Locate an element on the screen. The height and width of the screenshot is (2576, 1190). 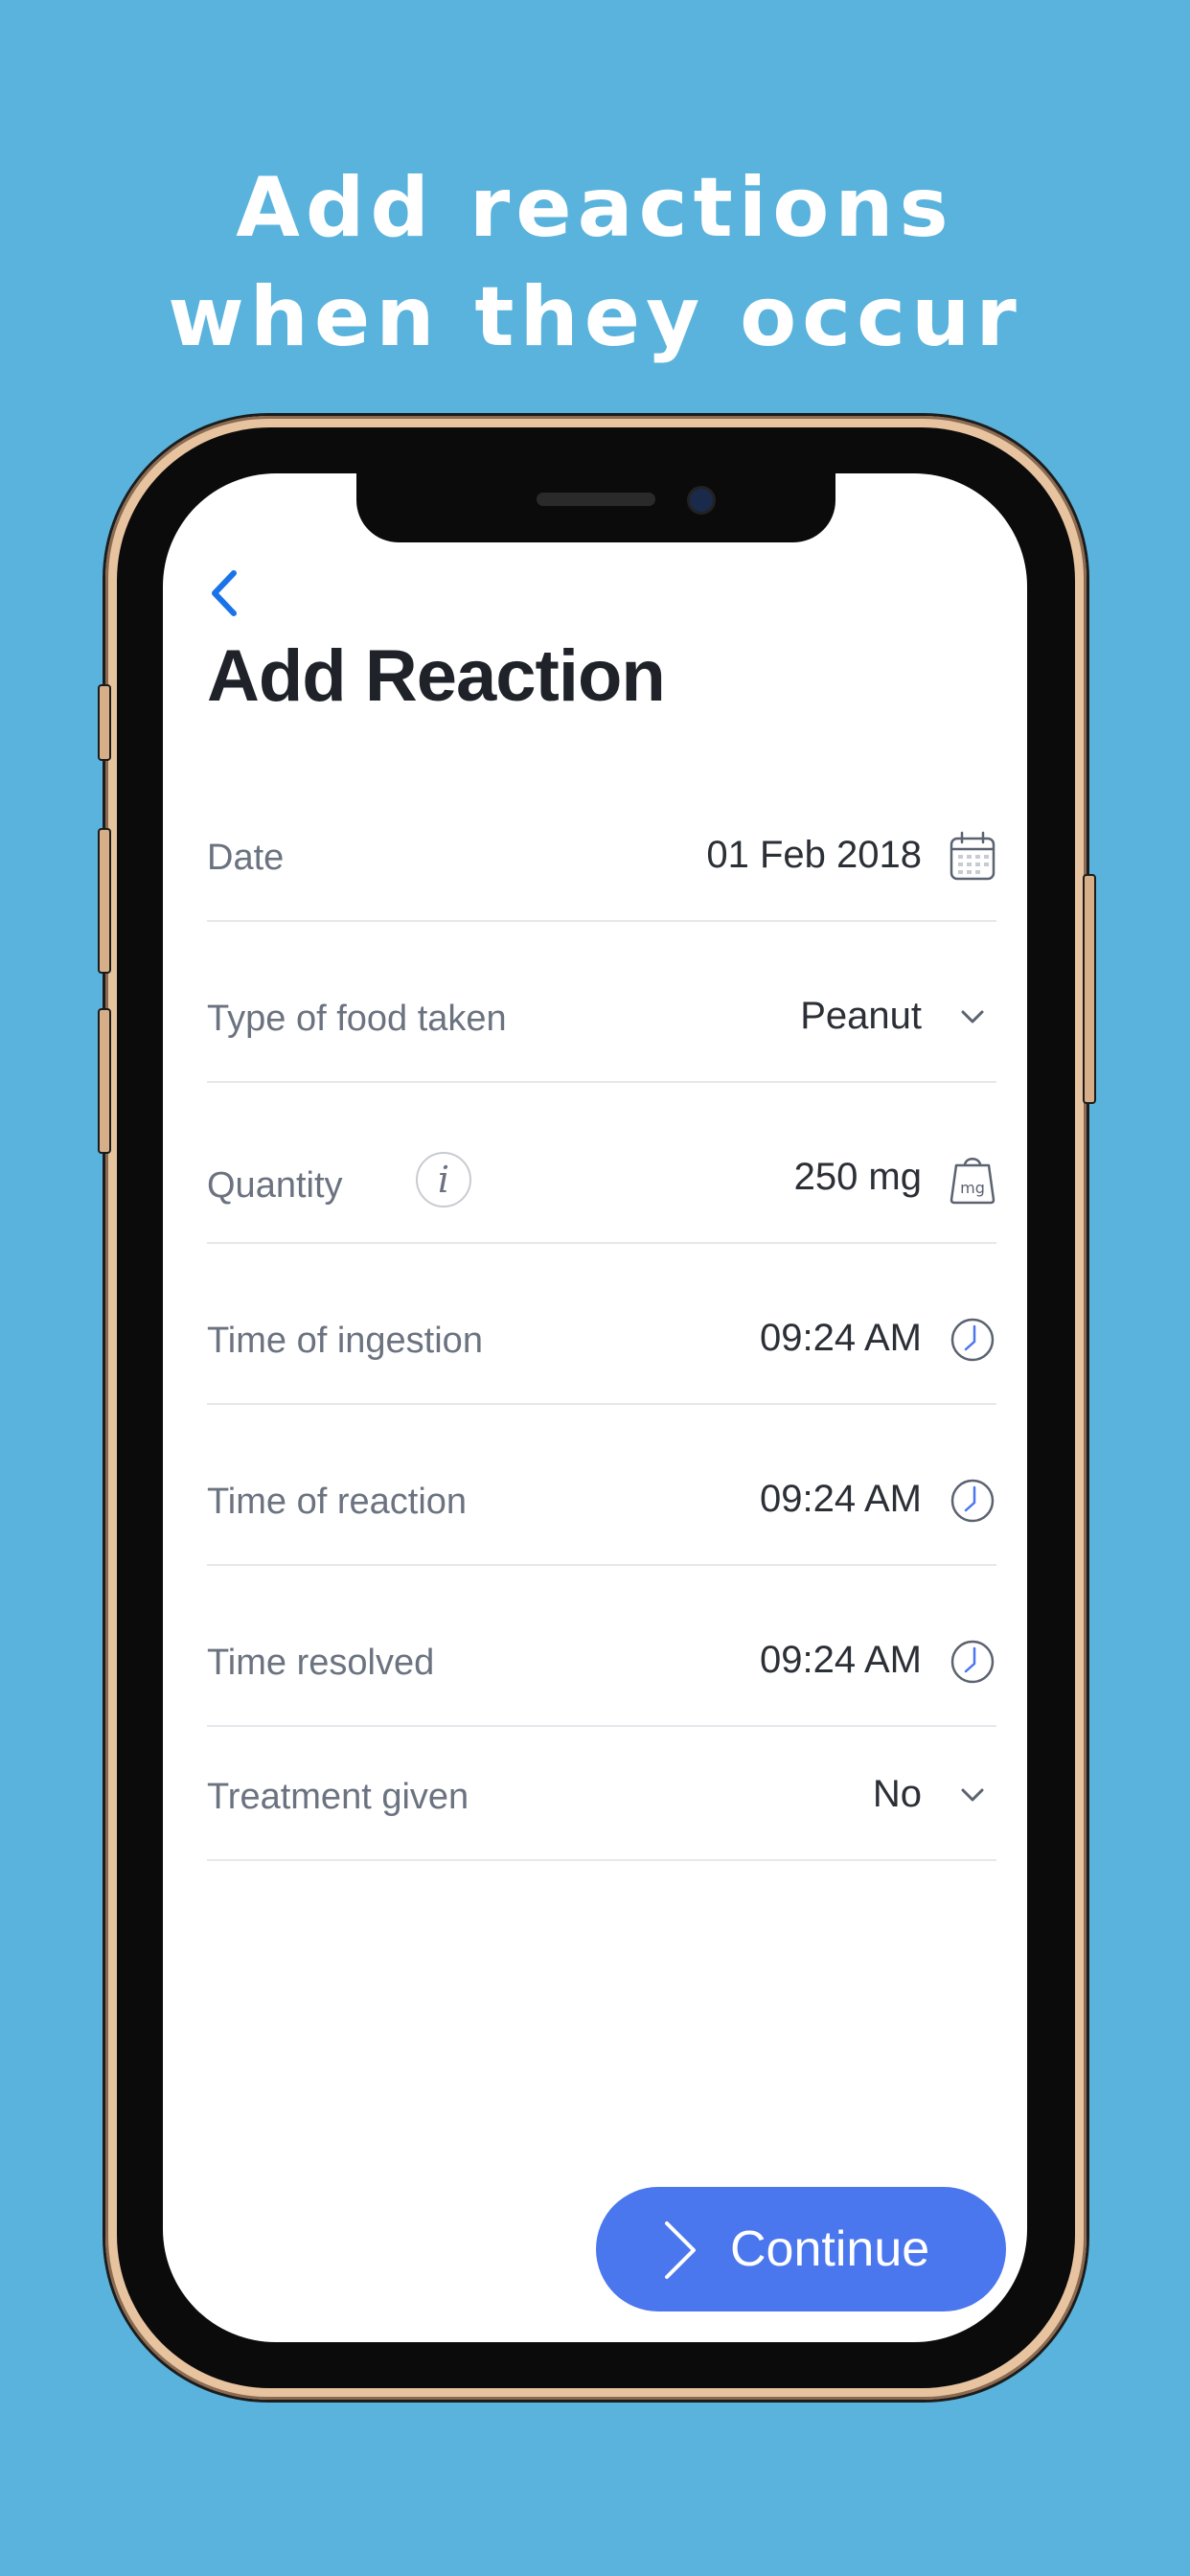
resolved-time-value: 09:24 AM is located at coordinates (841, 1660).